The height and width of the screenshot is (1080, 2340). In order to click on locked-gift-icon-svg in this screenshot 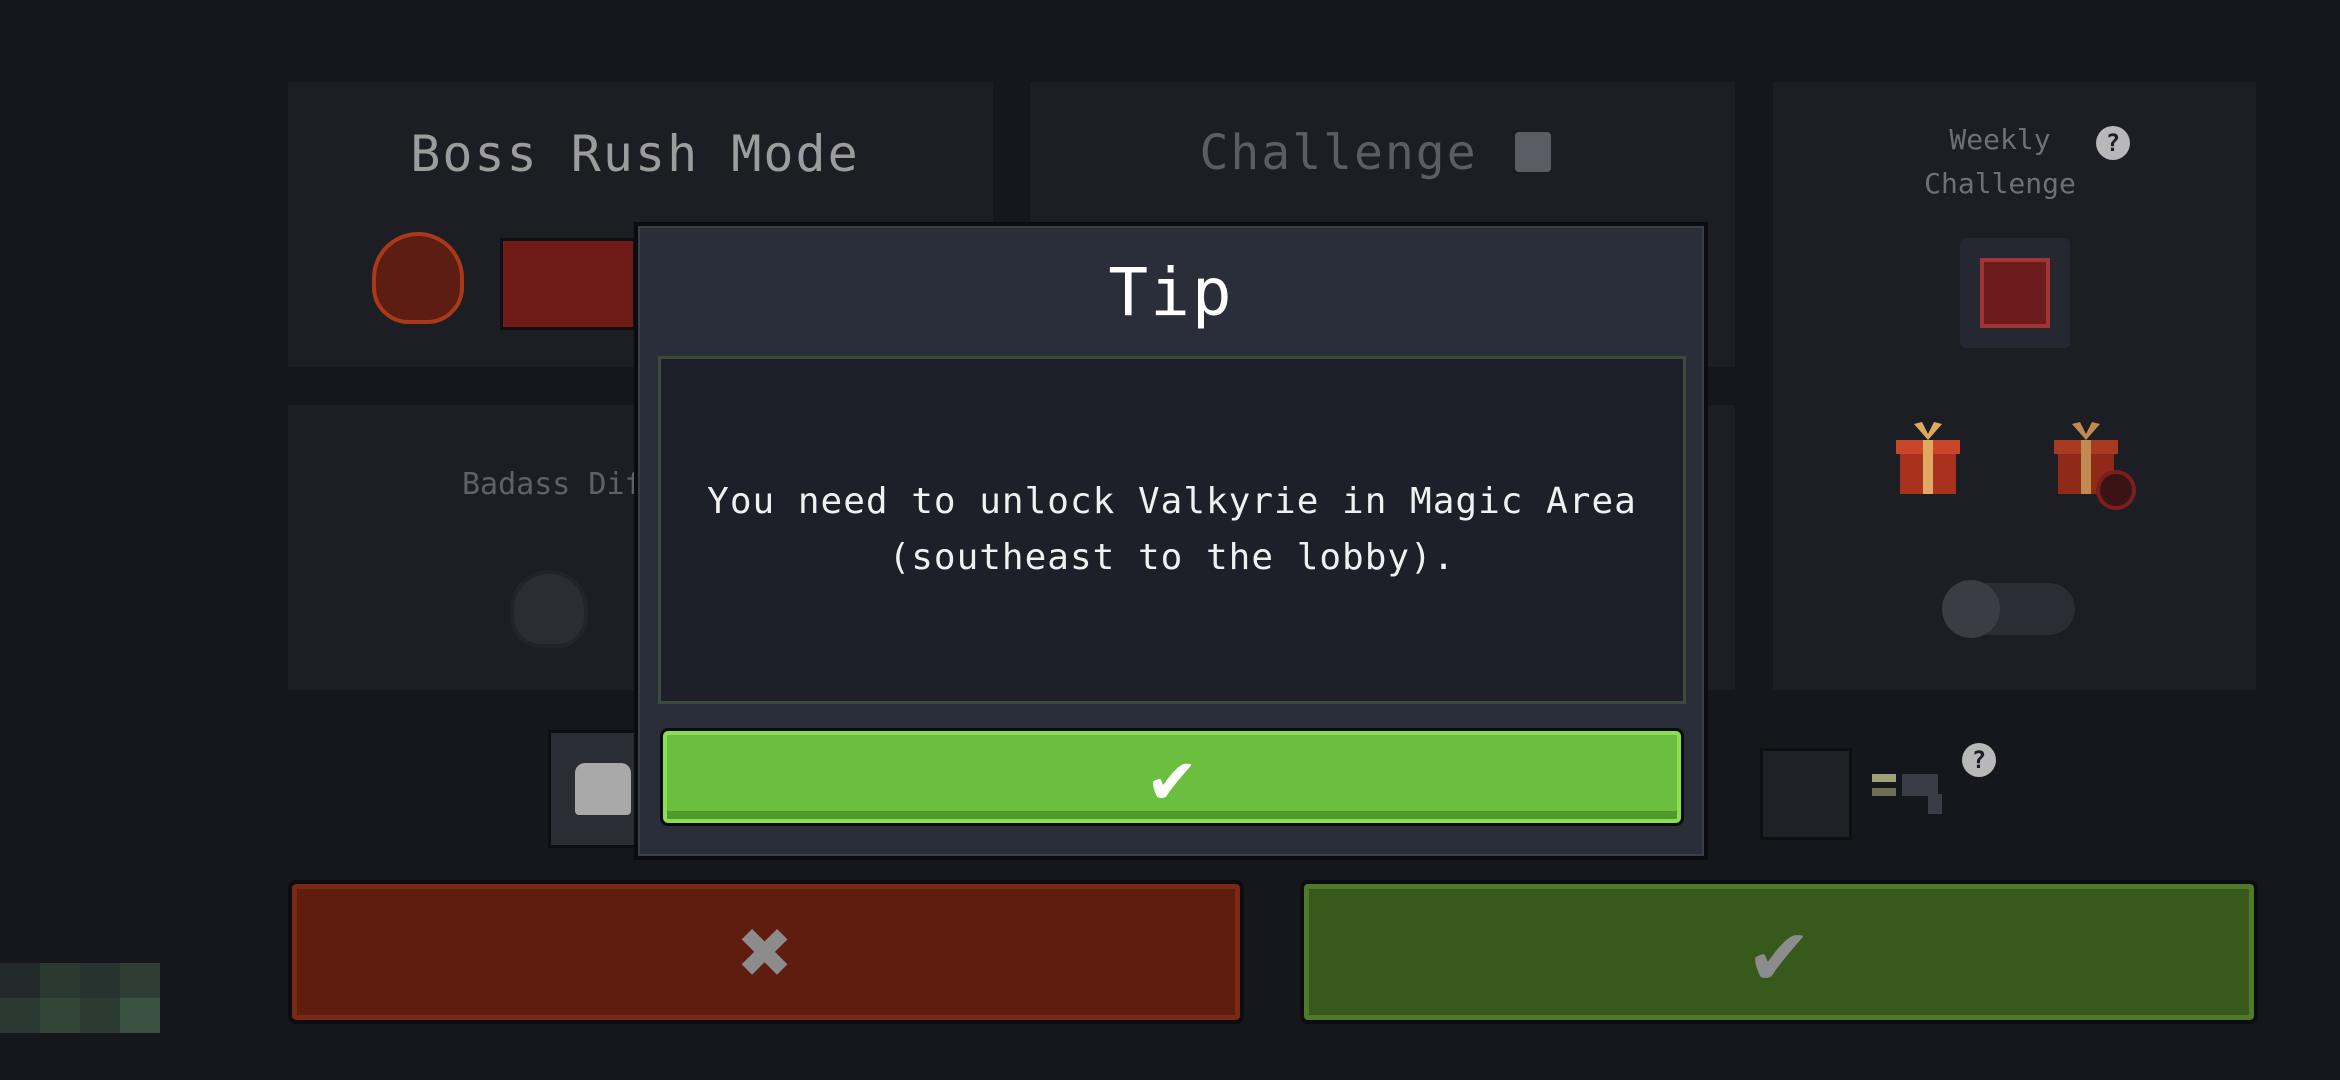, I will do `click(2095, 466)`.